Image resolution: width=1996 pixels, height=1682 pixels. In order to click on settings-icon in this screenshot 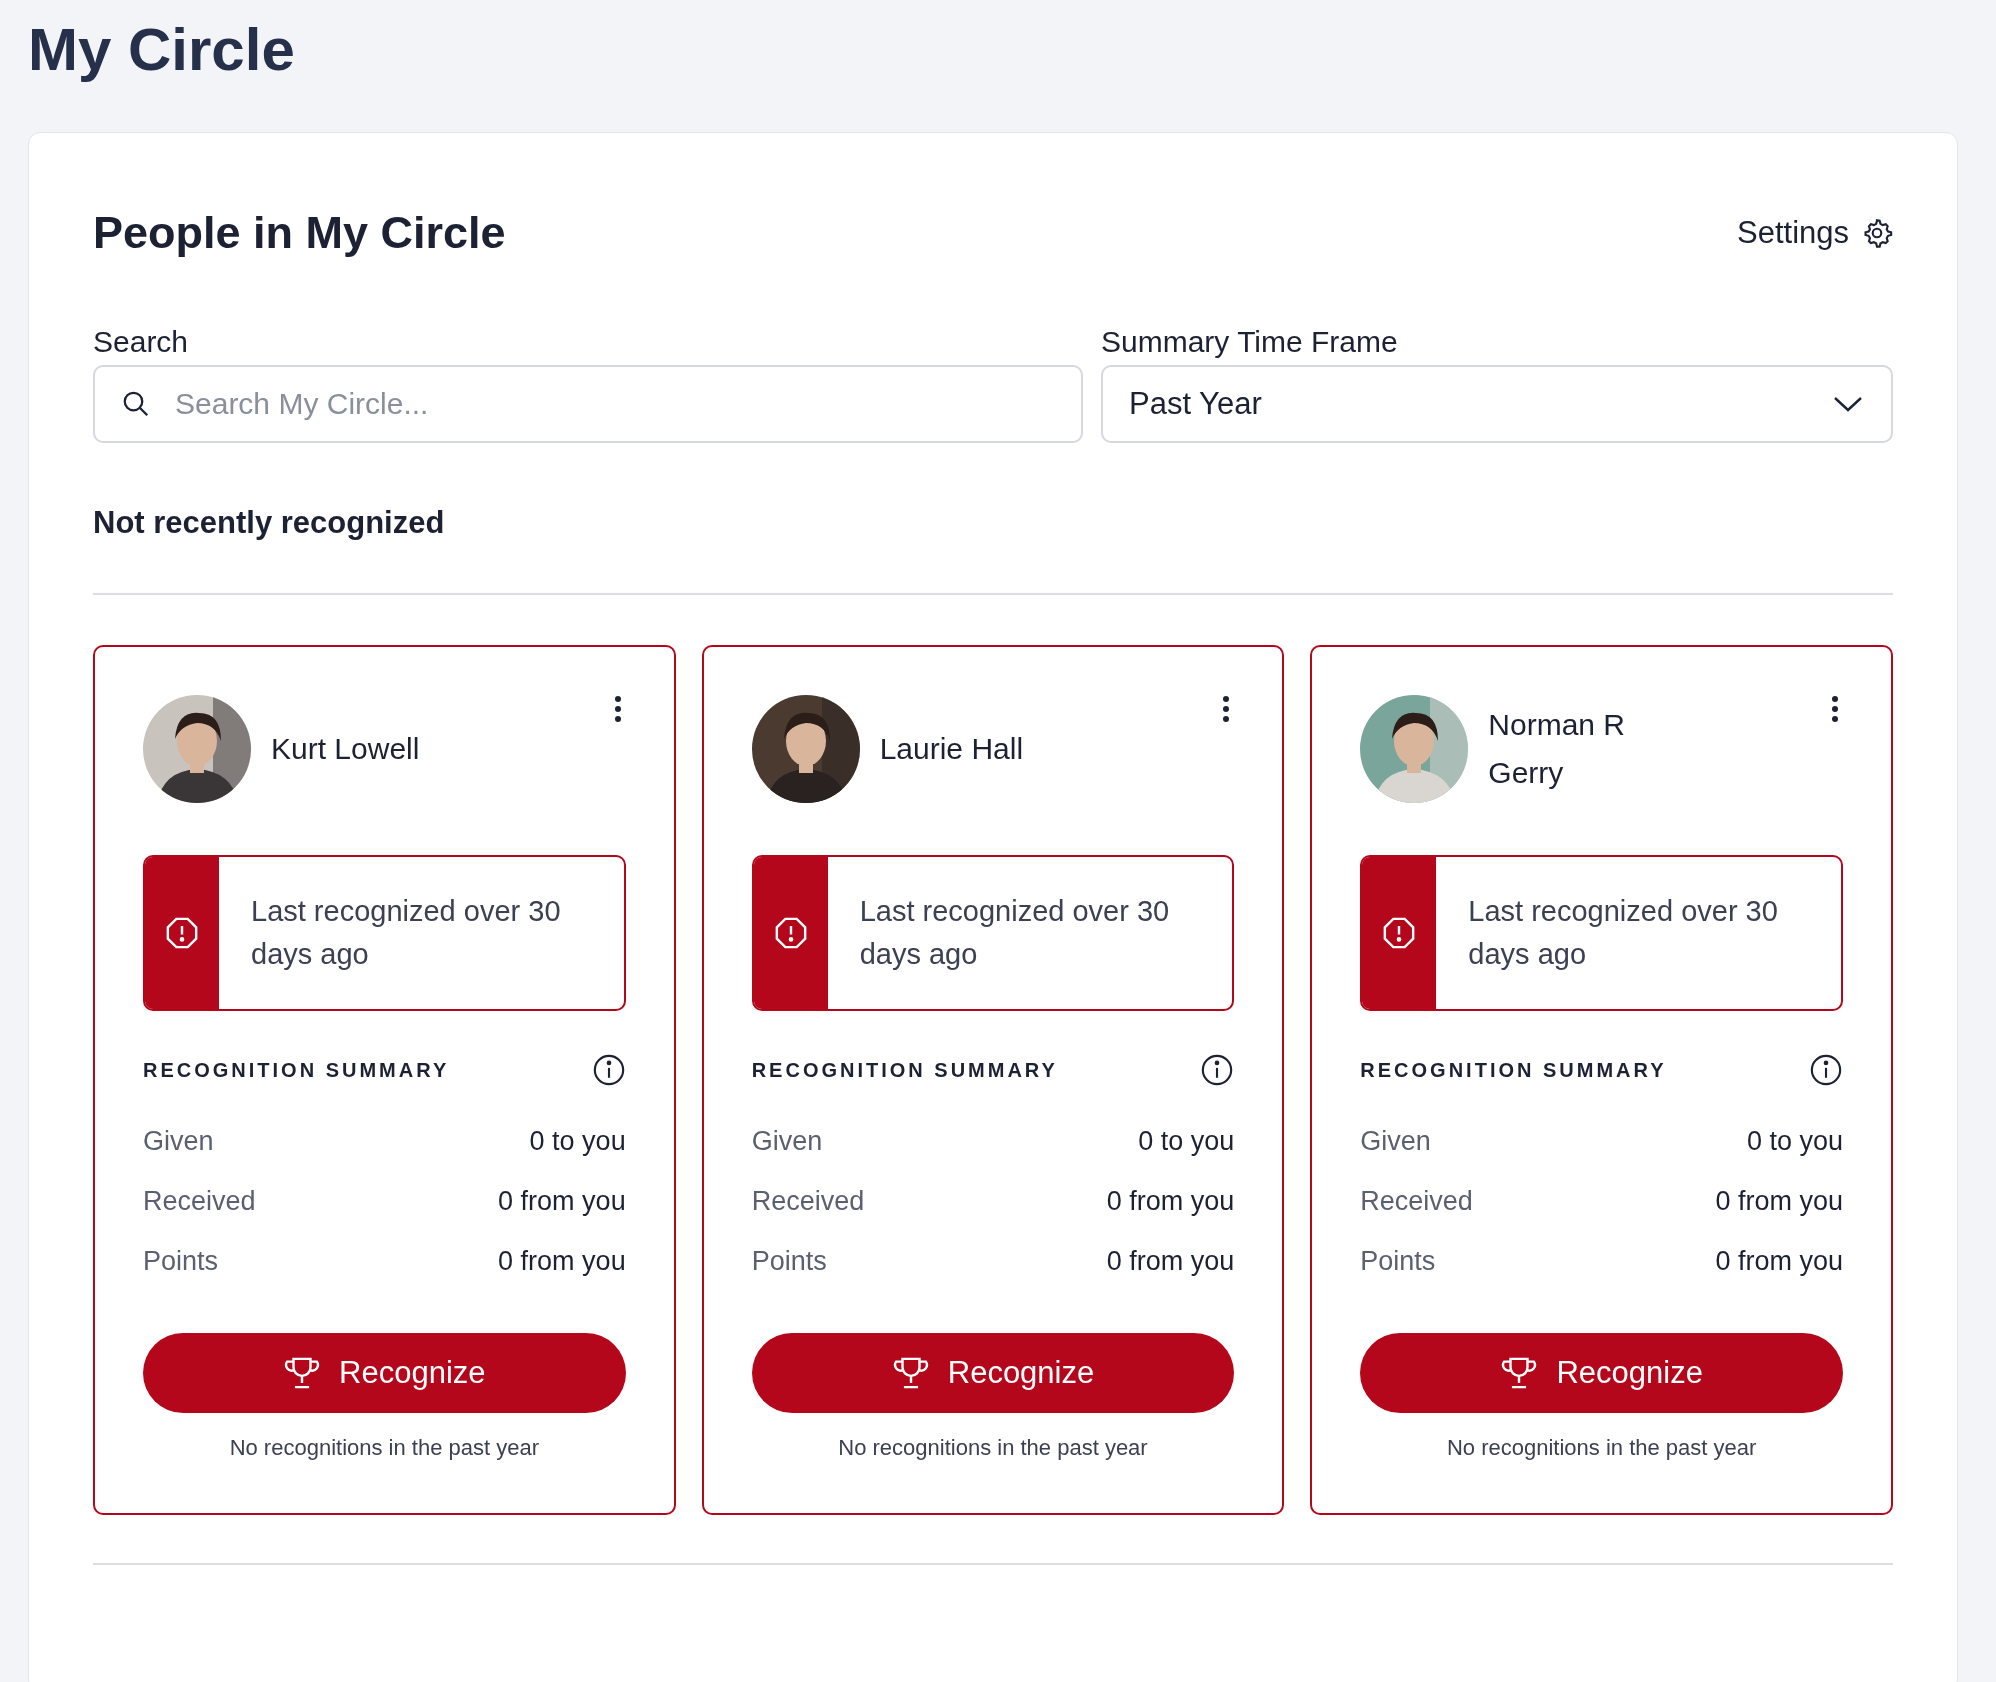, I will do `click(1877, 233)`.